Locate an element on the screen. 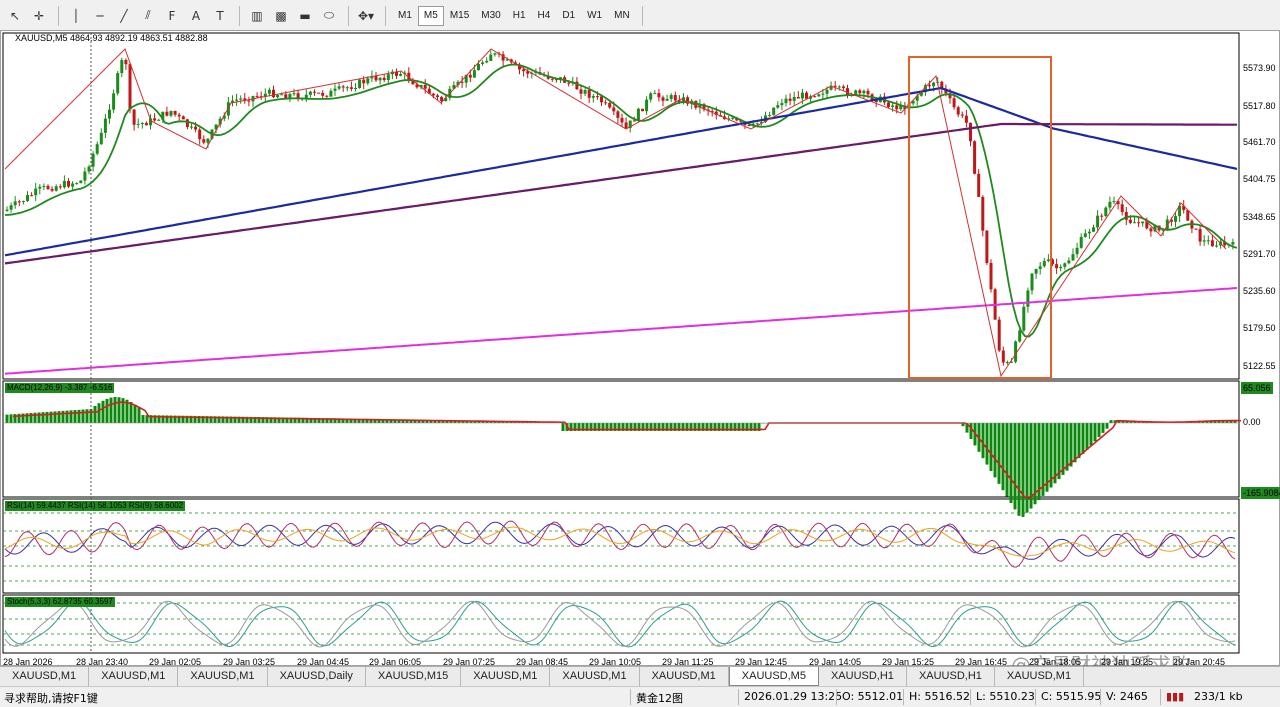 The width and height of the screenshot is (1280, 707). timeframe-w1-button: W1 is located at coordinates (594, 16).